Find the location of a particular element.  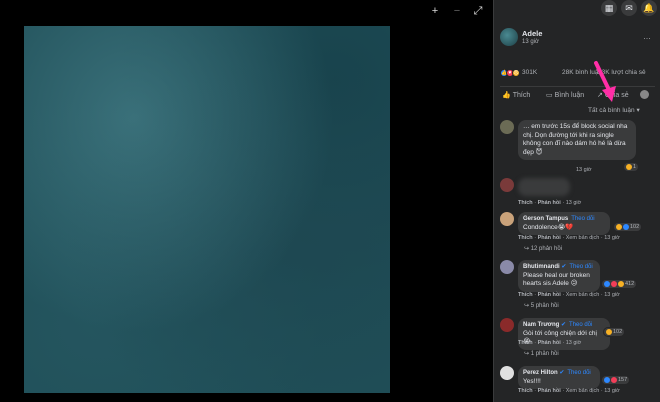

comment-sort: Tất cả bình luận ▾ is located at coordinates (614, 110).